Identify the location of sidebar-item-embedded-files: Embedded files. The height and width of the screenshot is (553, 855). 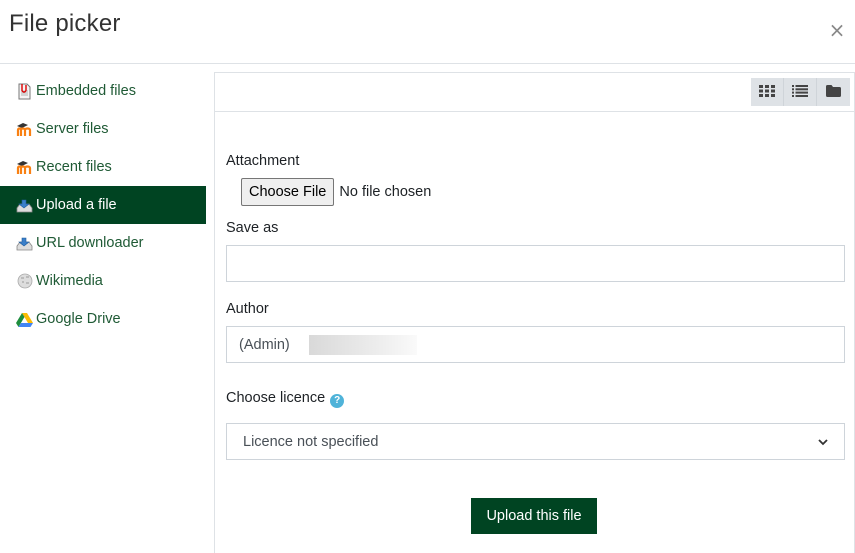
(103, 91).